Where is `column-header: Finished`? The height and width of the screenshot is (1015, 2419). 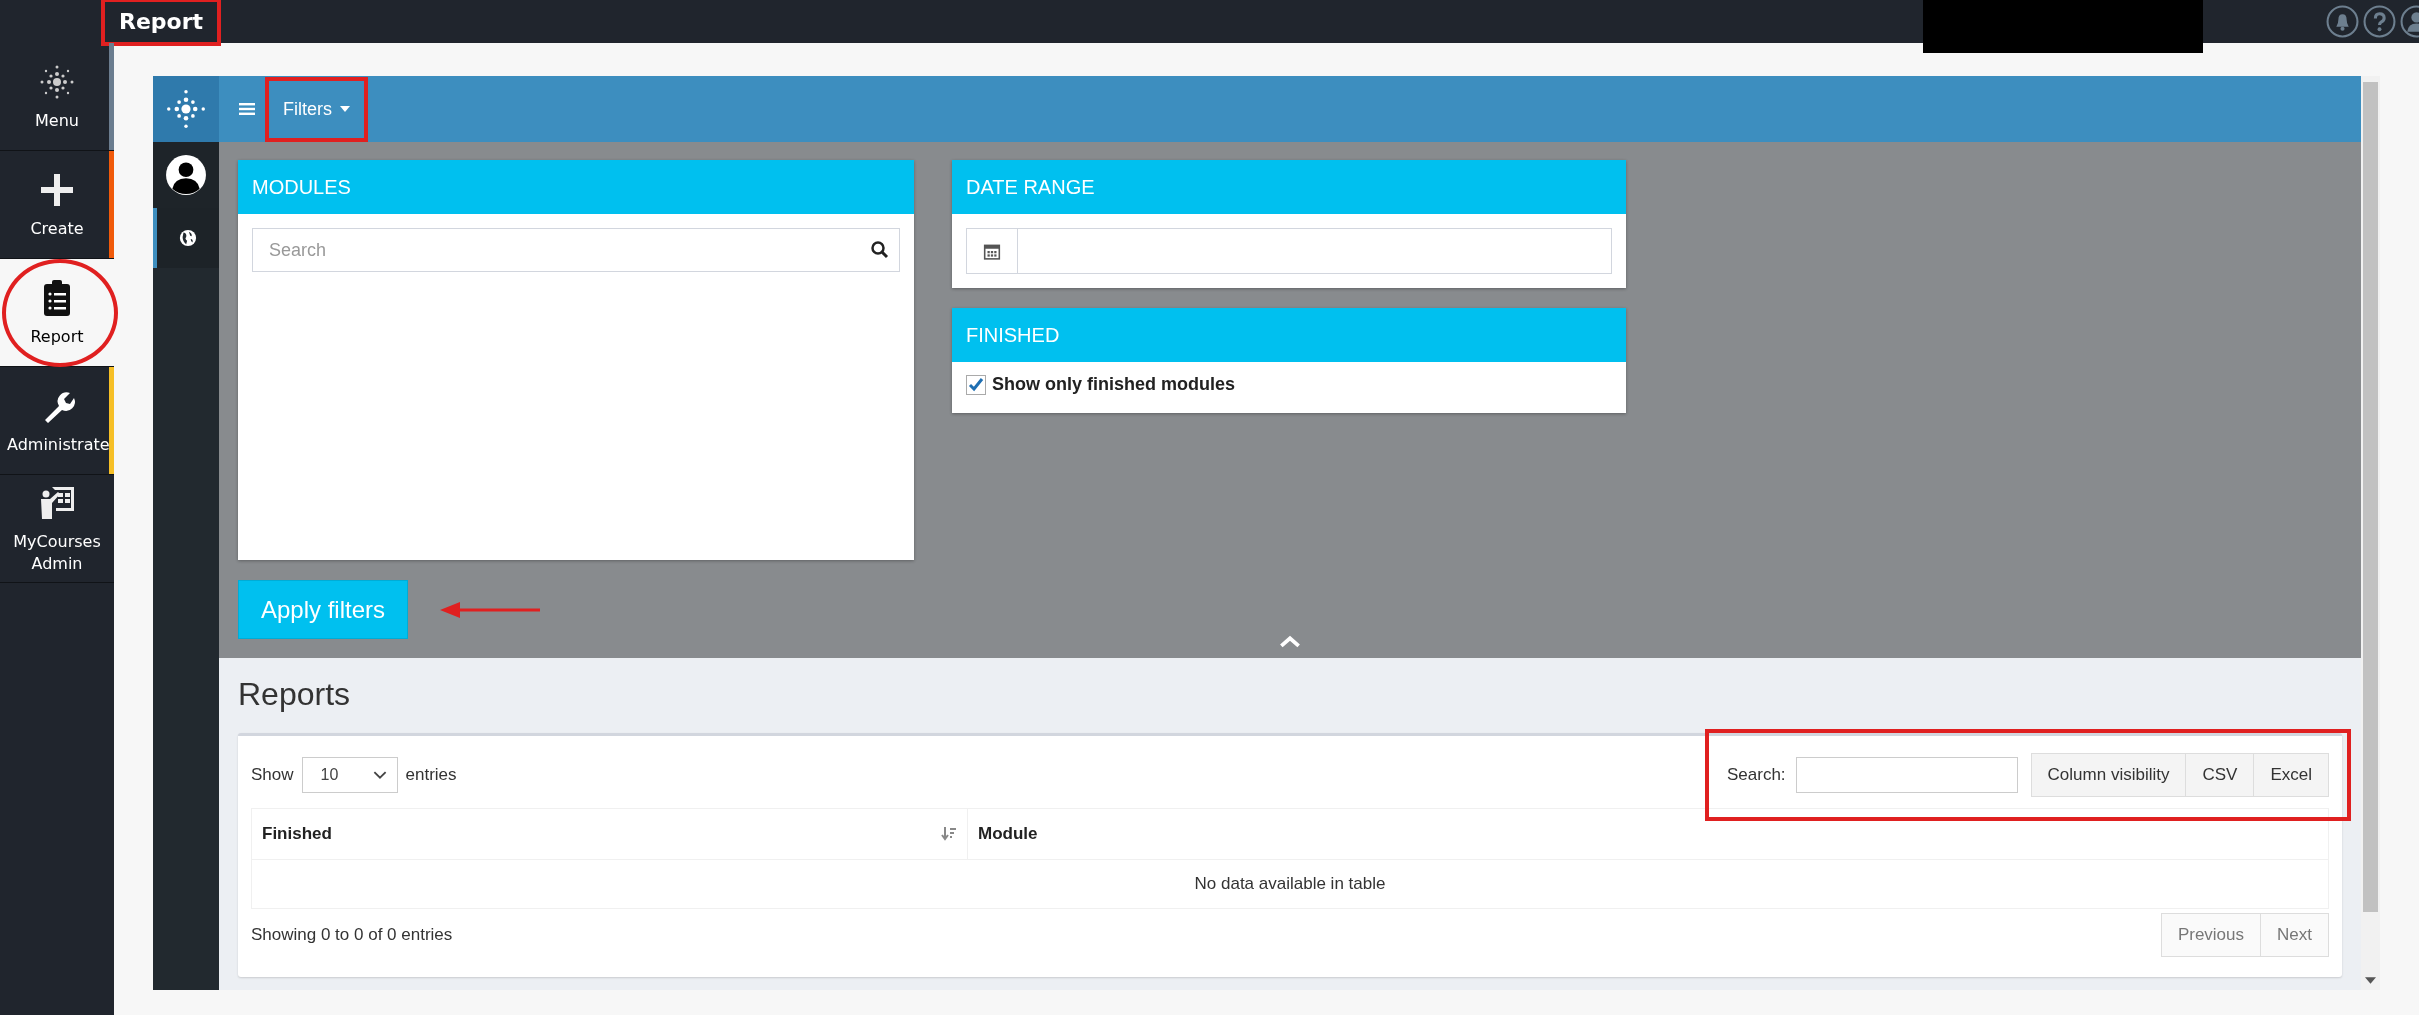
column-header: Finished is located at coordinates (610, 834).